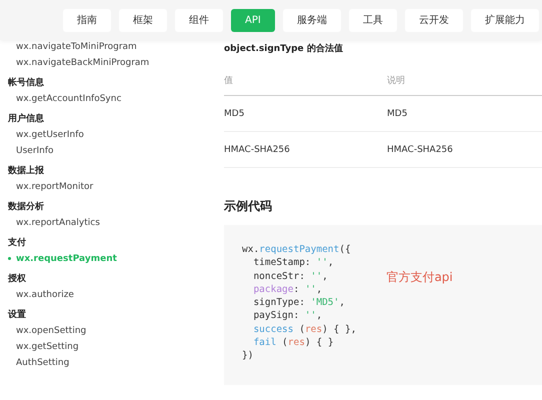  Describe the element at coordinates (293, 263) in the screenshot. I see `code-line: timeStamp: '',` at that location.